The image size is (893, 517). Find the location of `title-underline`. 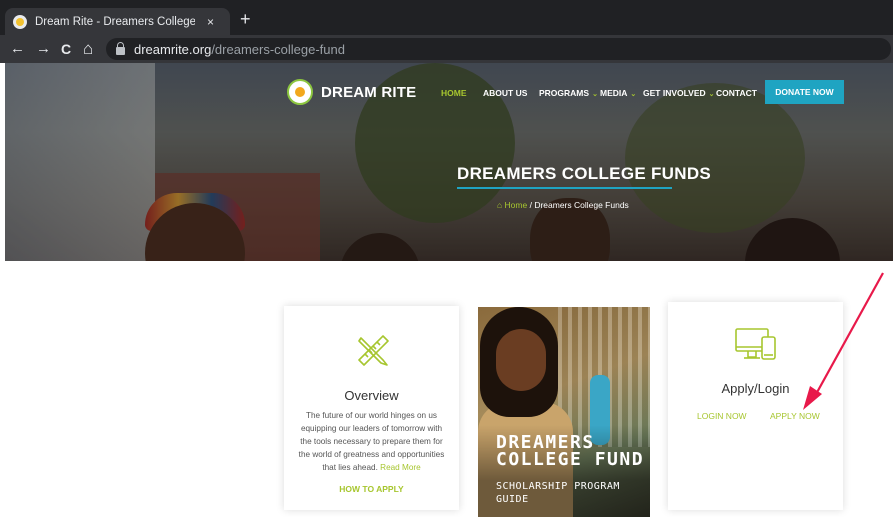

title-underline is located at coordinates (564, 188).